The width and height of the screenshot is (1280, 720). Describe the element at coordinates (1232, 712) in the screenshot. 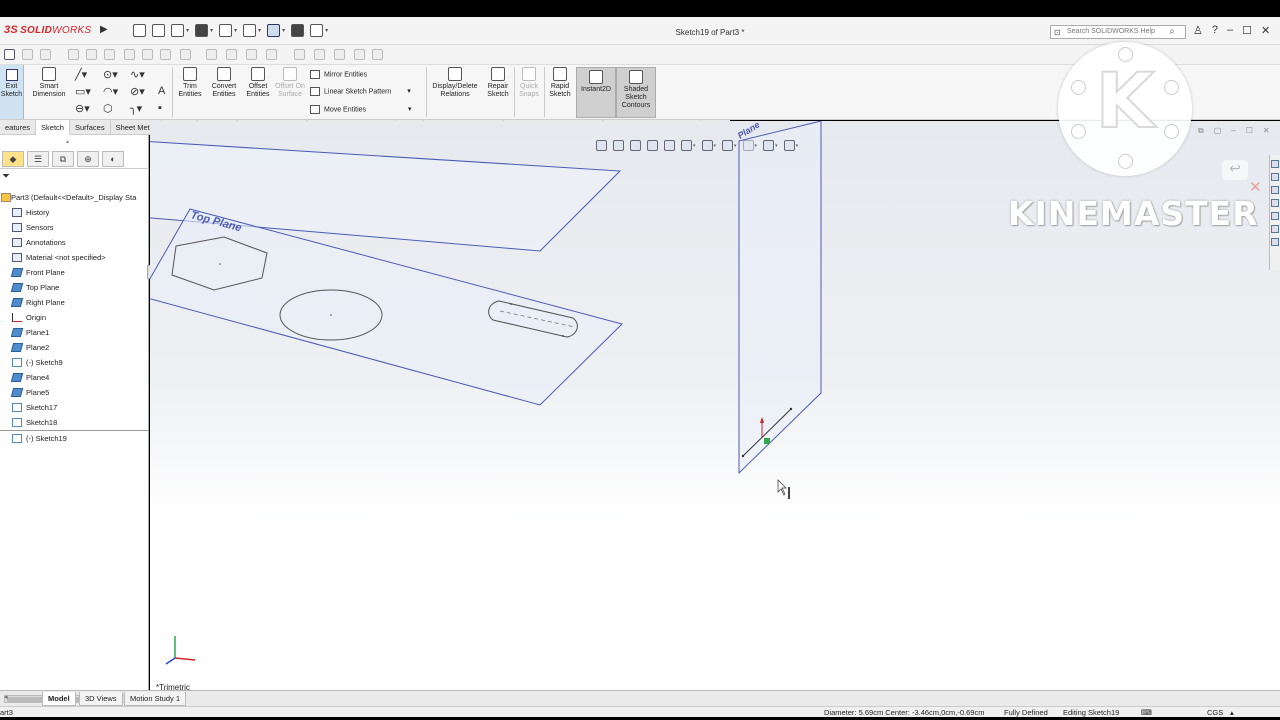

I see `status-units-dropdown-icon: ▴` at that location.